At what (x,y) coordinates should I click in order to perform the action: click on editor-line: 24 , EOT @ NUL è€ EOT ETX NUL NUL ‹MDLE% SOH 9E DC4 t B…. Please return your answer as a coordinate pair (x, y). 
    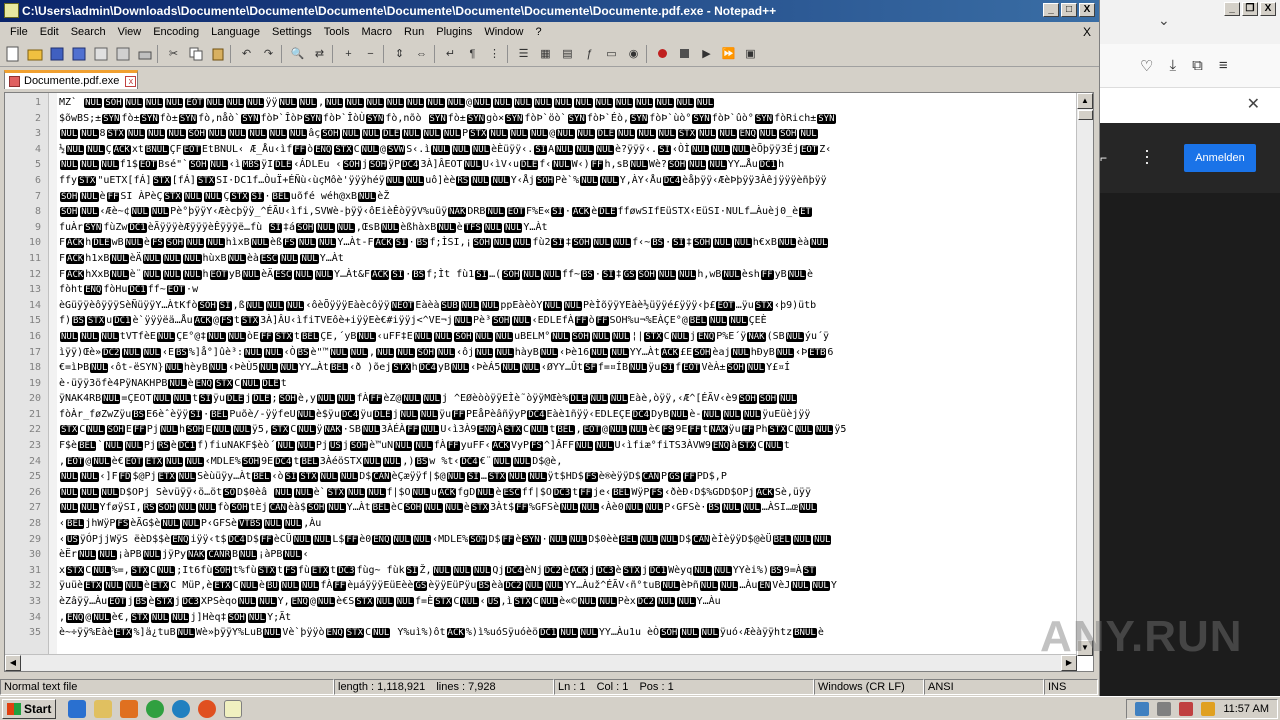
    Looking at the image, I should click on (541, 462).